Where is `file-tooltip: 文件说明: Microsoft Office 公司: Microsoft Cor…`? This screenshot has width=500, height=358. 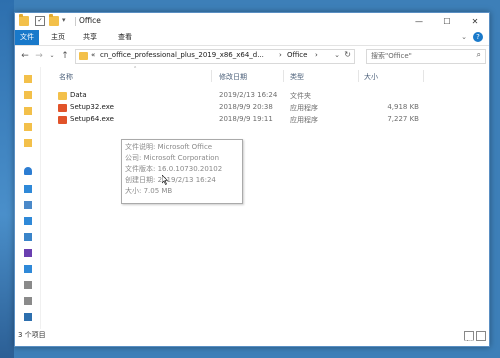 file-tooltip: 文件说明: Microsoft Office 公司: Microsoft Cor… is located at coordinates (182, 171).